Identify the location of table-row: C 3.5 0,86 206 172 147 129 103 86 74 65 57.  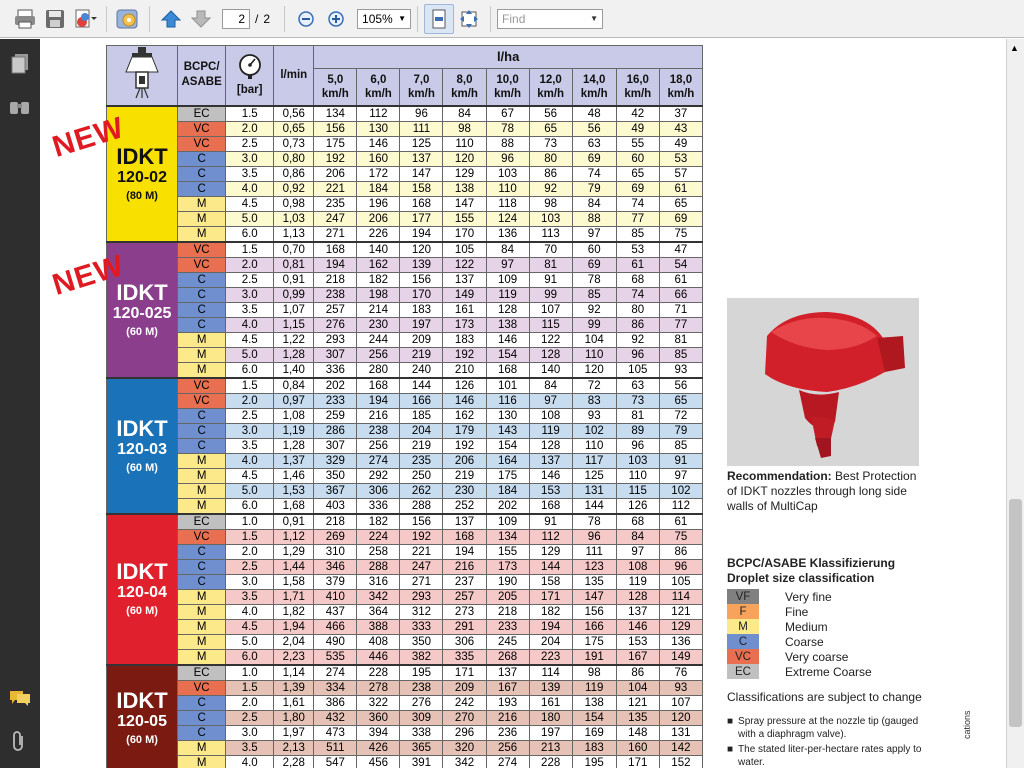
(405, 173).